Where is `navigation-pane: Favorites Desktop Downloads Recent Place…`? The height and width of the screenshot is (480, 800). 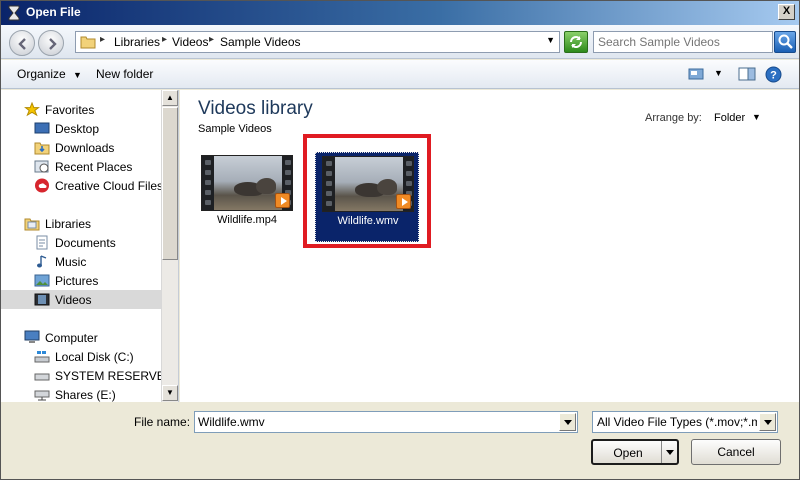 navigation-pane: Favorites Desktop Downloads Recent Place… is located at coordinates (90, 246).